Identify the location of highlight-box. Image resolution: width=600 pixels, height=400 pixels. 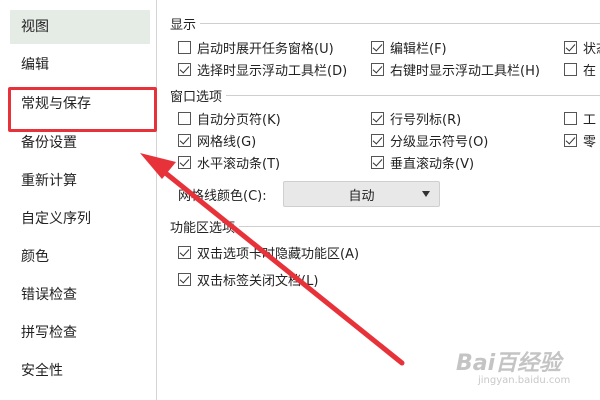
(82, 109).